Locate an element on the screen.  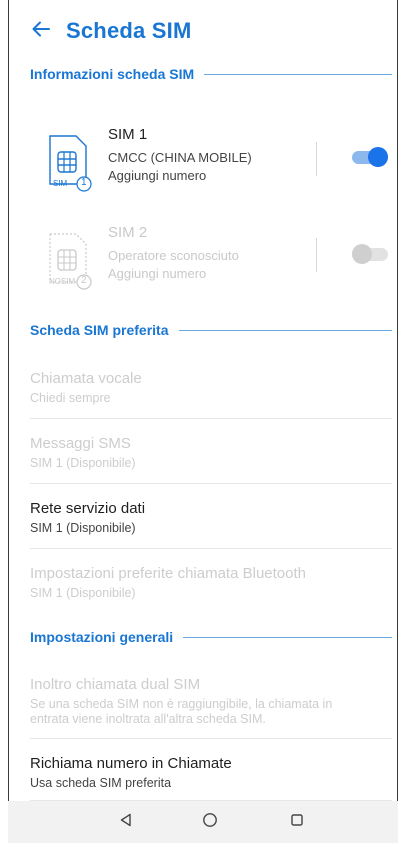
section-header-general: Impostazioni generali is located at coordinates (211, 637).